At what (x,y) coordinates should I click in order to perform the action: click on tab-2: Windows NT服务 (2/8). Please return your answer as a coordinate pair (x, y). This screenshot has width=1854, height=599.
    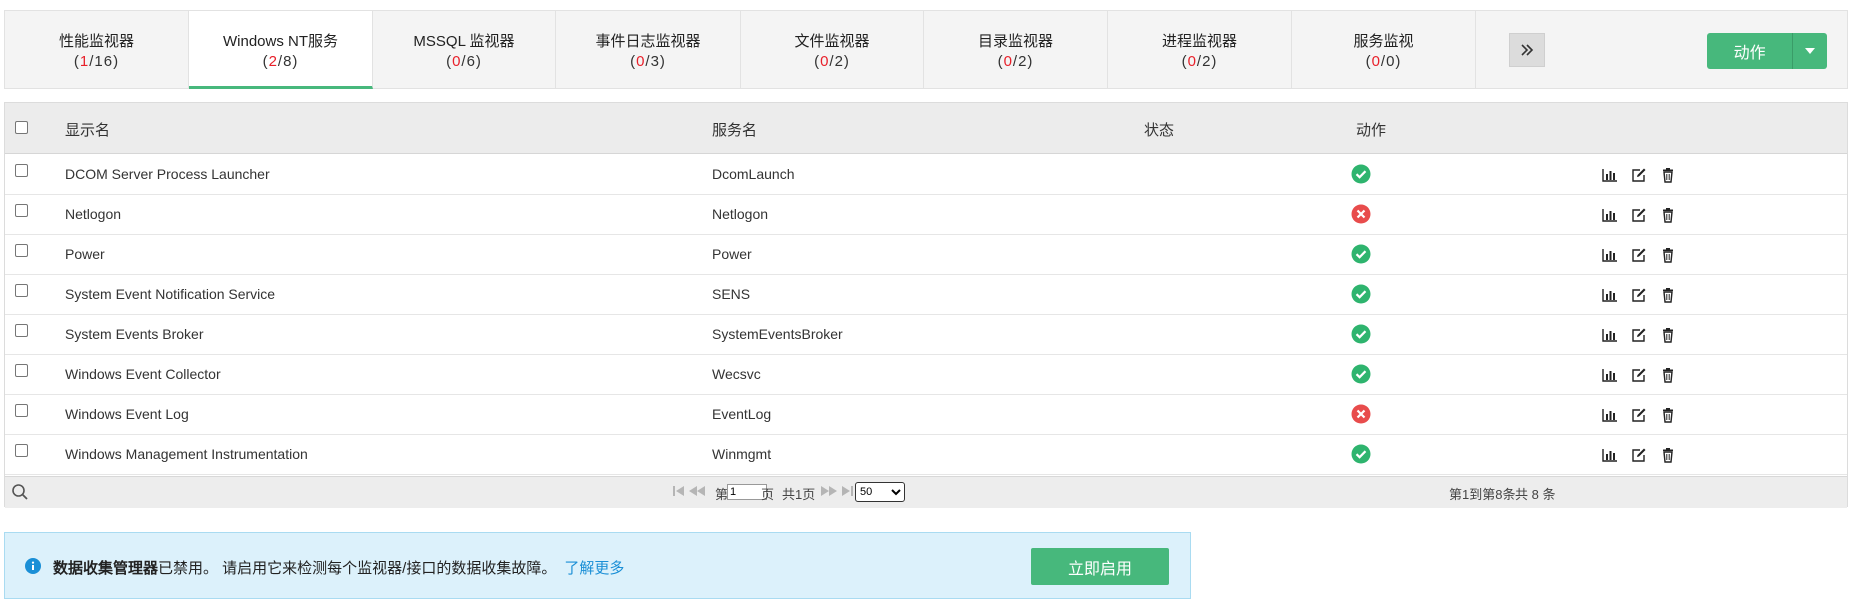
    Looking at the image, I should click on (281, 50).